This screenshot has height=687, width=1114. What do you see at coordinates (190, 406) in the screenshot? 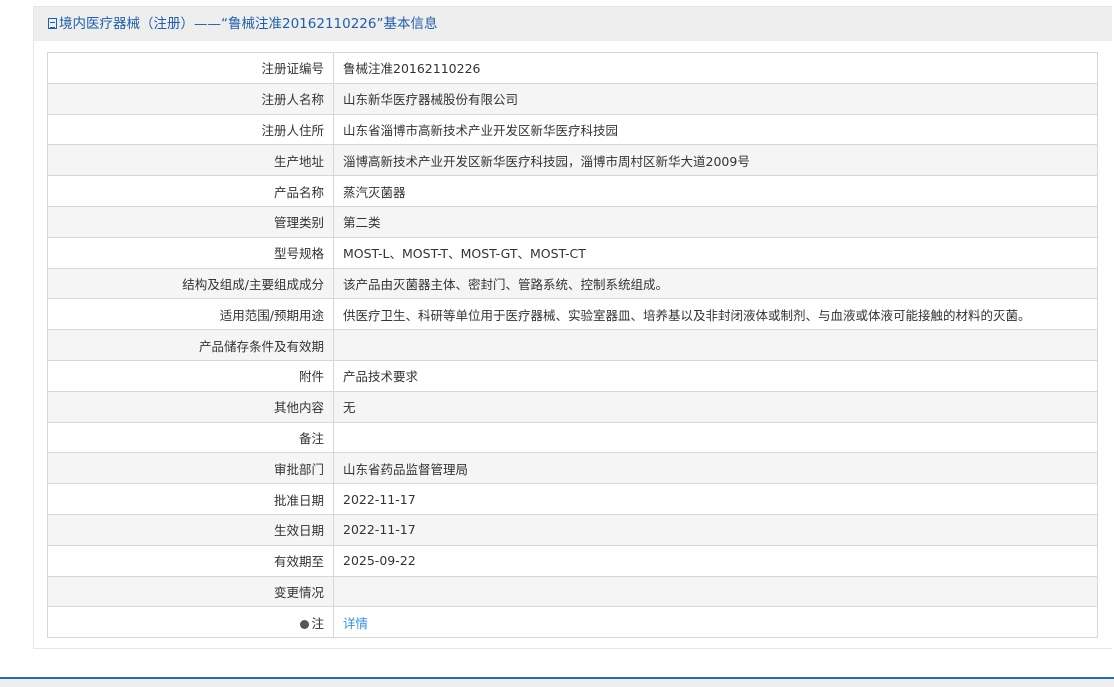
I see `field-label: 其他内容` at bounding box center [190, 406].